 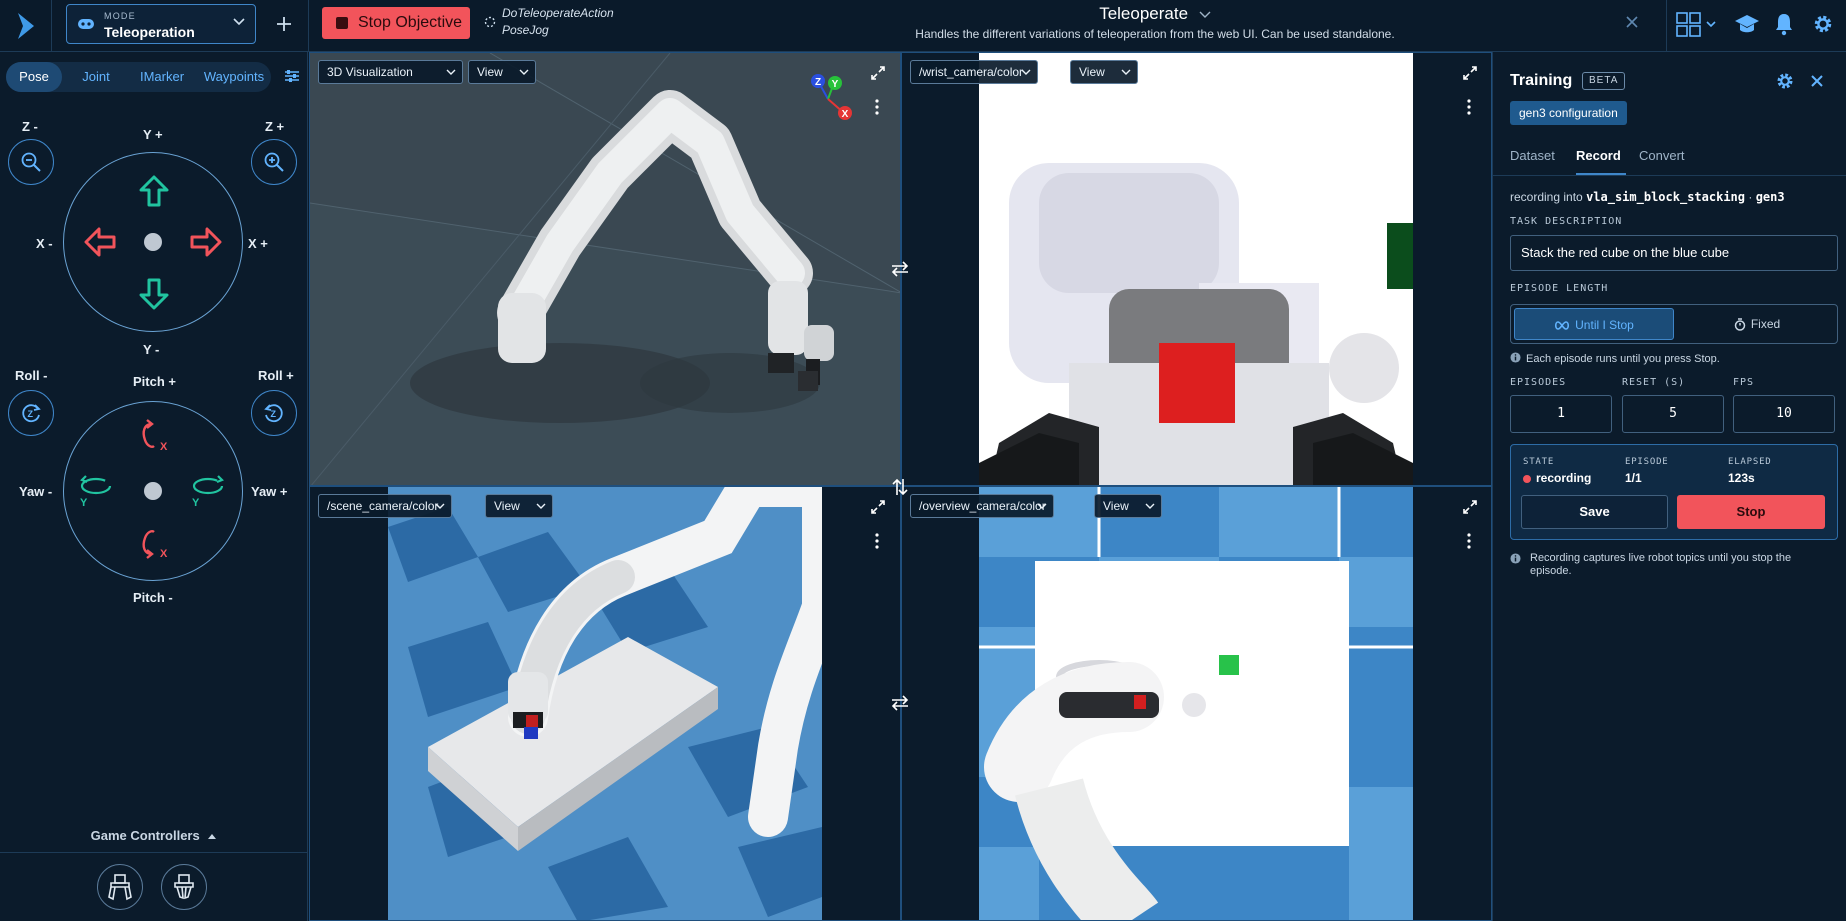 I want to click on info-icon, so click(x=1515, y=558).